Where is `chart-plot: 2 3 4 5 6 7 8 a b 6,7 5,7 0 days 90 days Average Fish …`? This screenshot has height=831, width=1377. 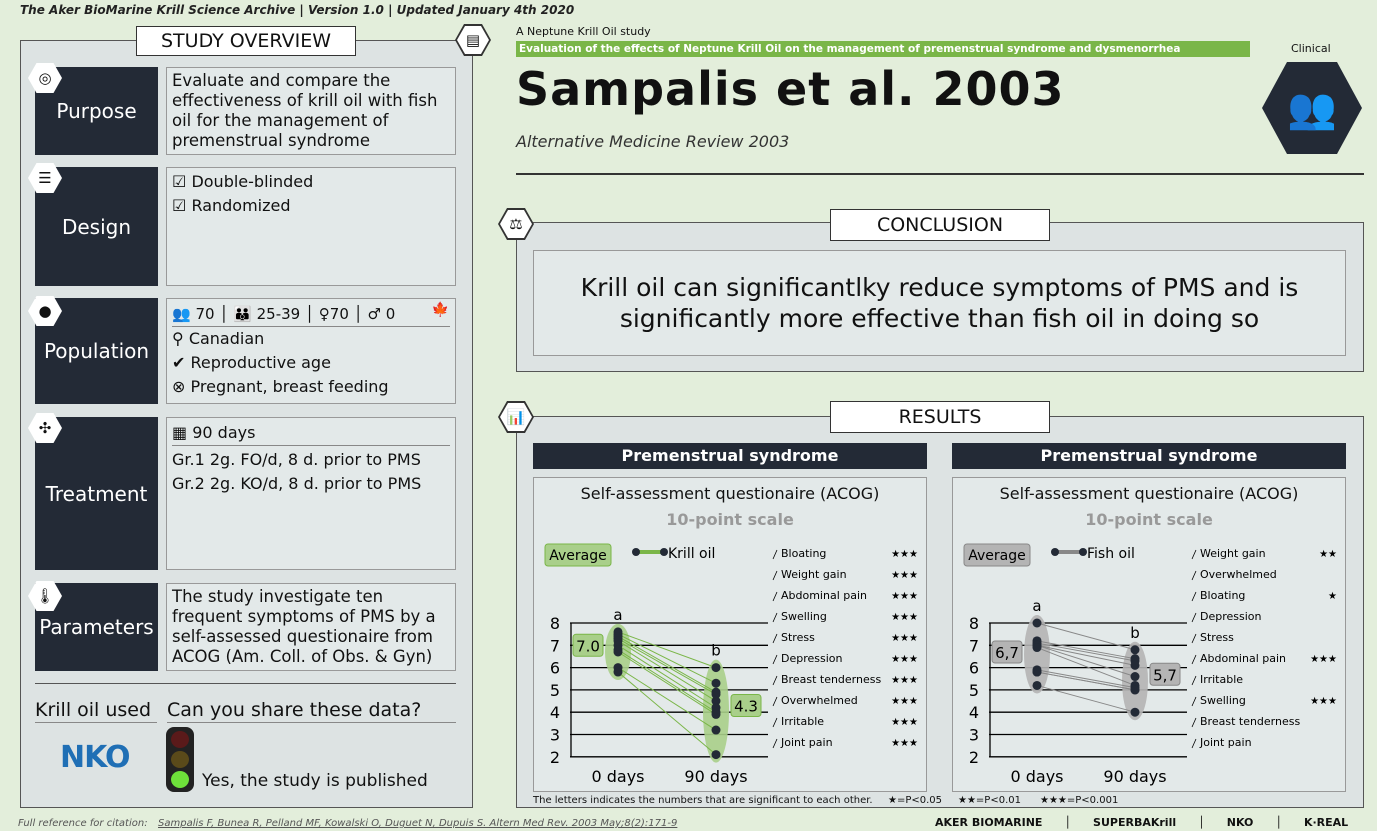
chart-plot: 2 3 4 5 6 7 8 a b 6,7 5,7 0 days 90 days Average Fish … is located at coordinates (1150, 664).